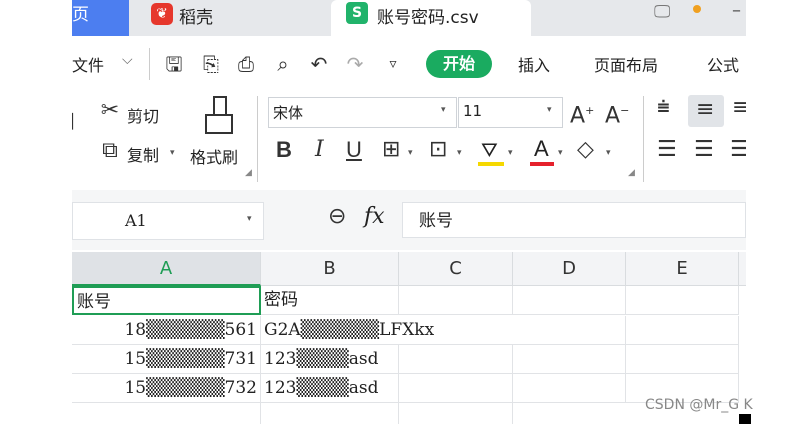  Describe the element at coordinates (617, 113) in the screenshot. I see `decrease-font-icon: A−` at that location.